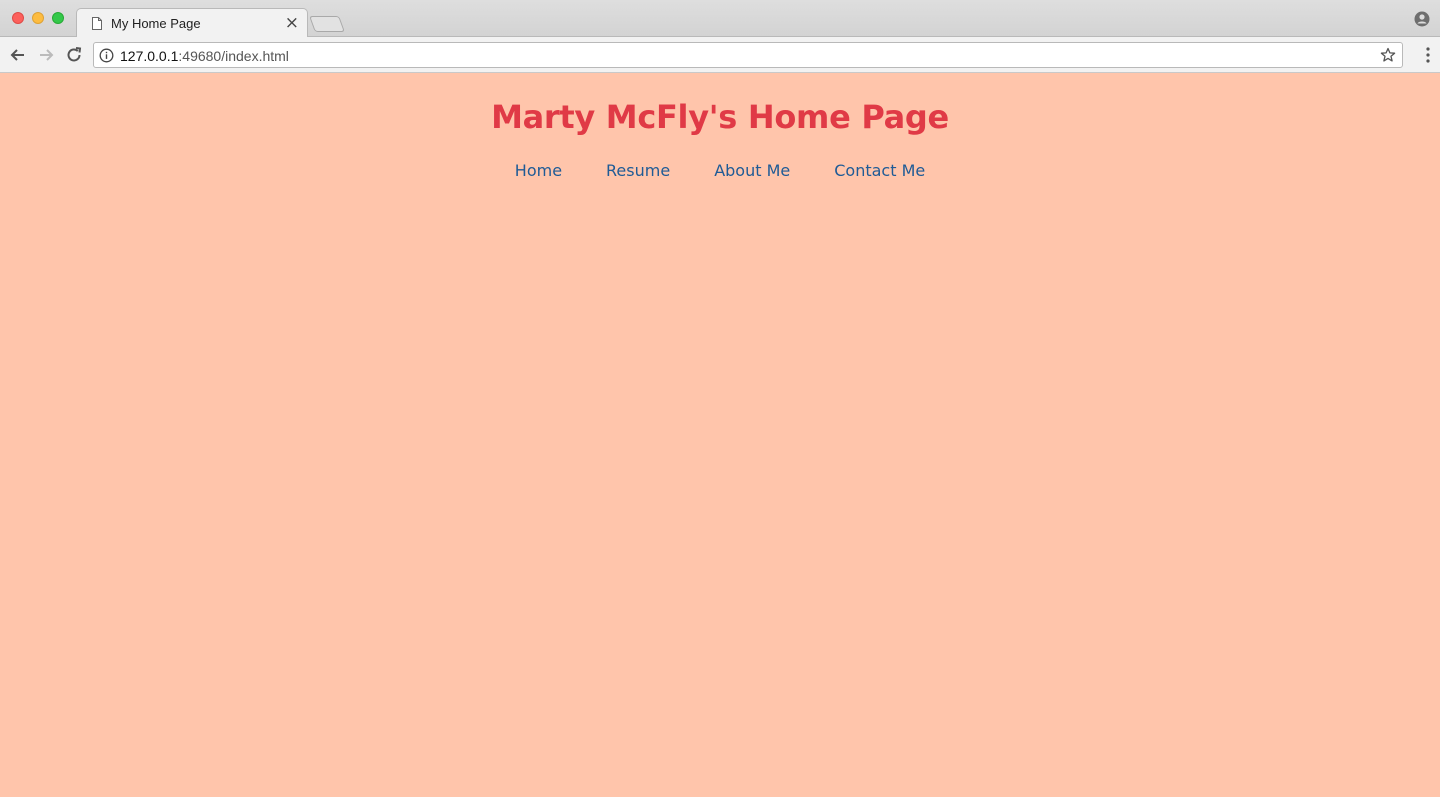 The image size is (1440, 797). Describe the element at coordinates (1388, 55) in the screenshot. I see `bookmark-star-icon` at that location.